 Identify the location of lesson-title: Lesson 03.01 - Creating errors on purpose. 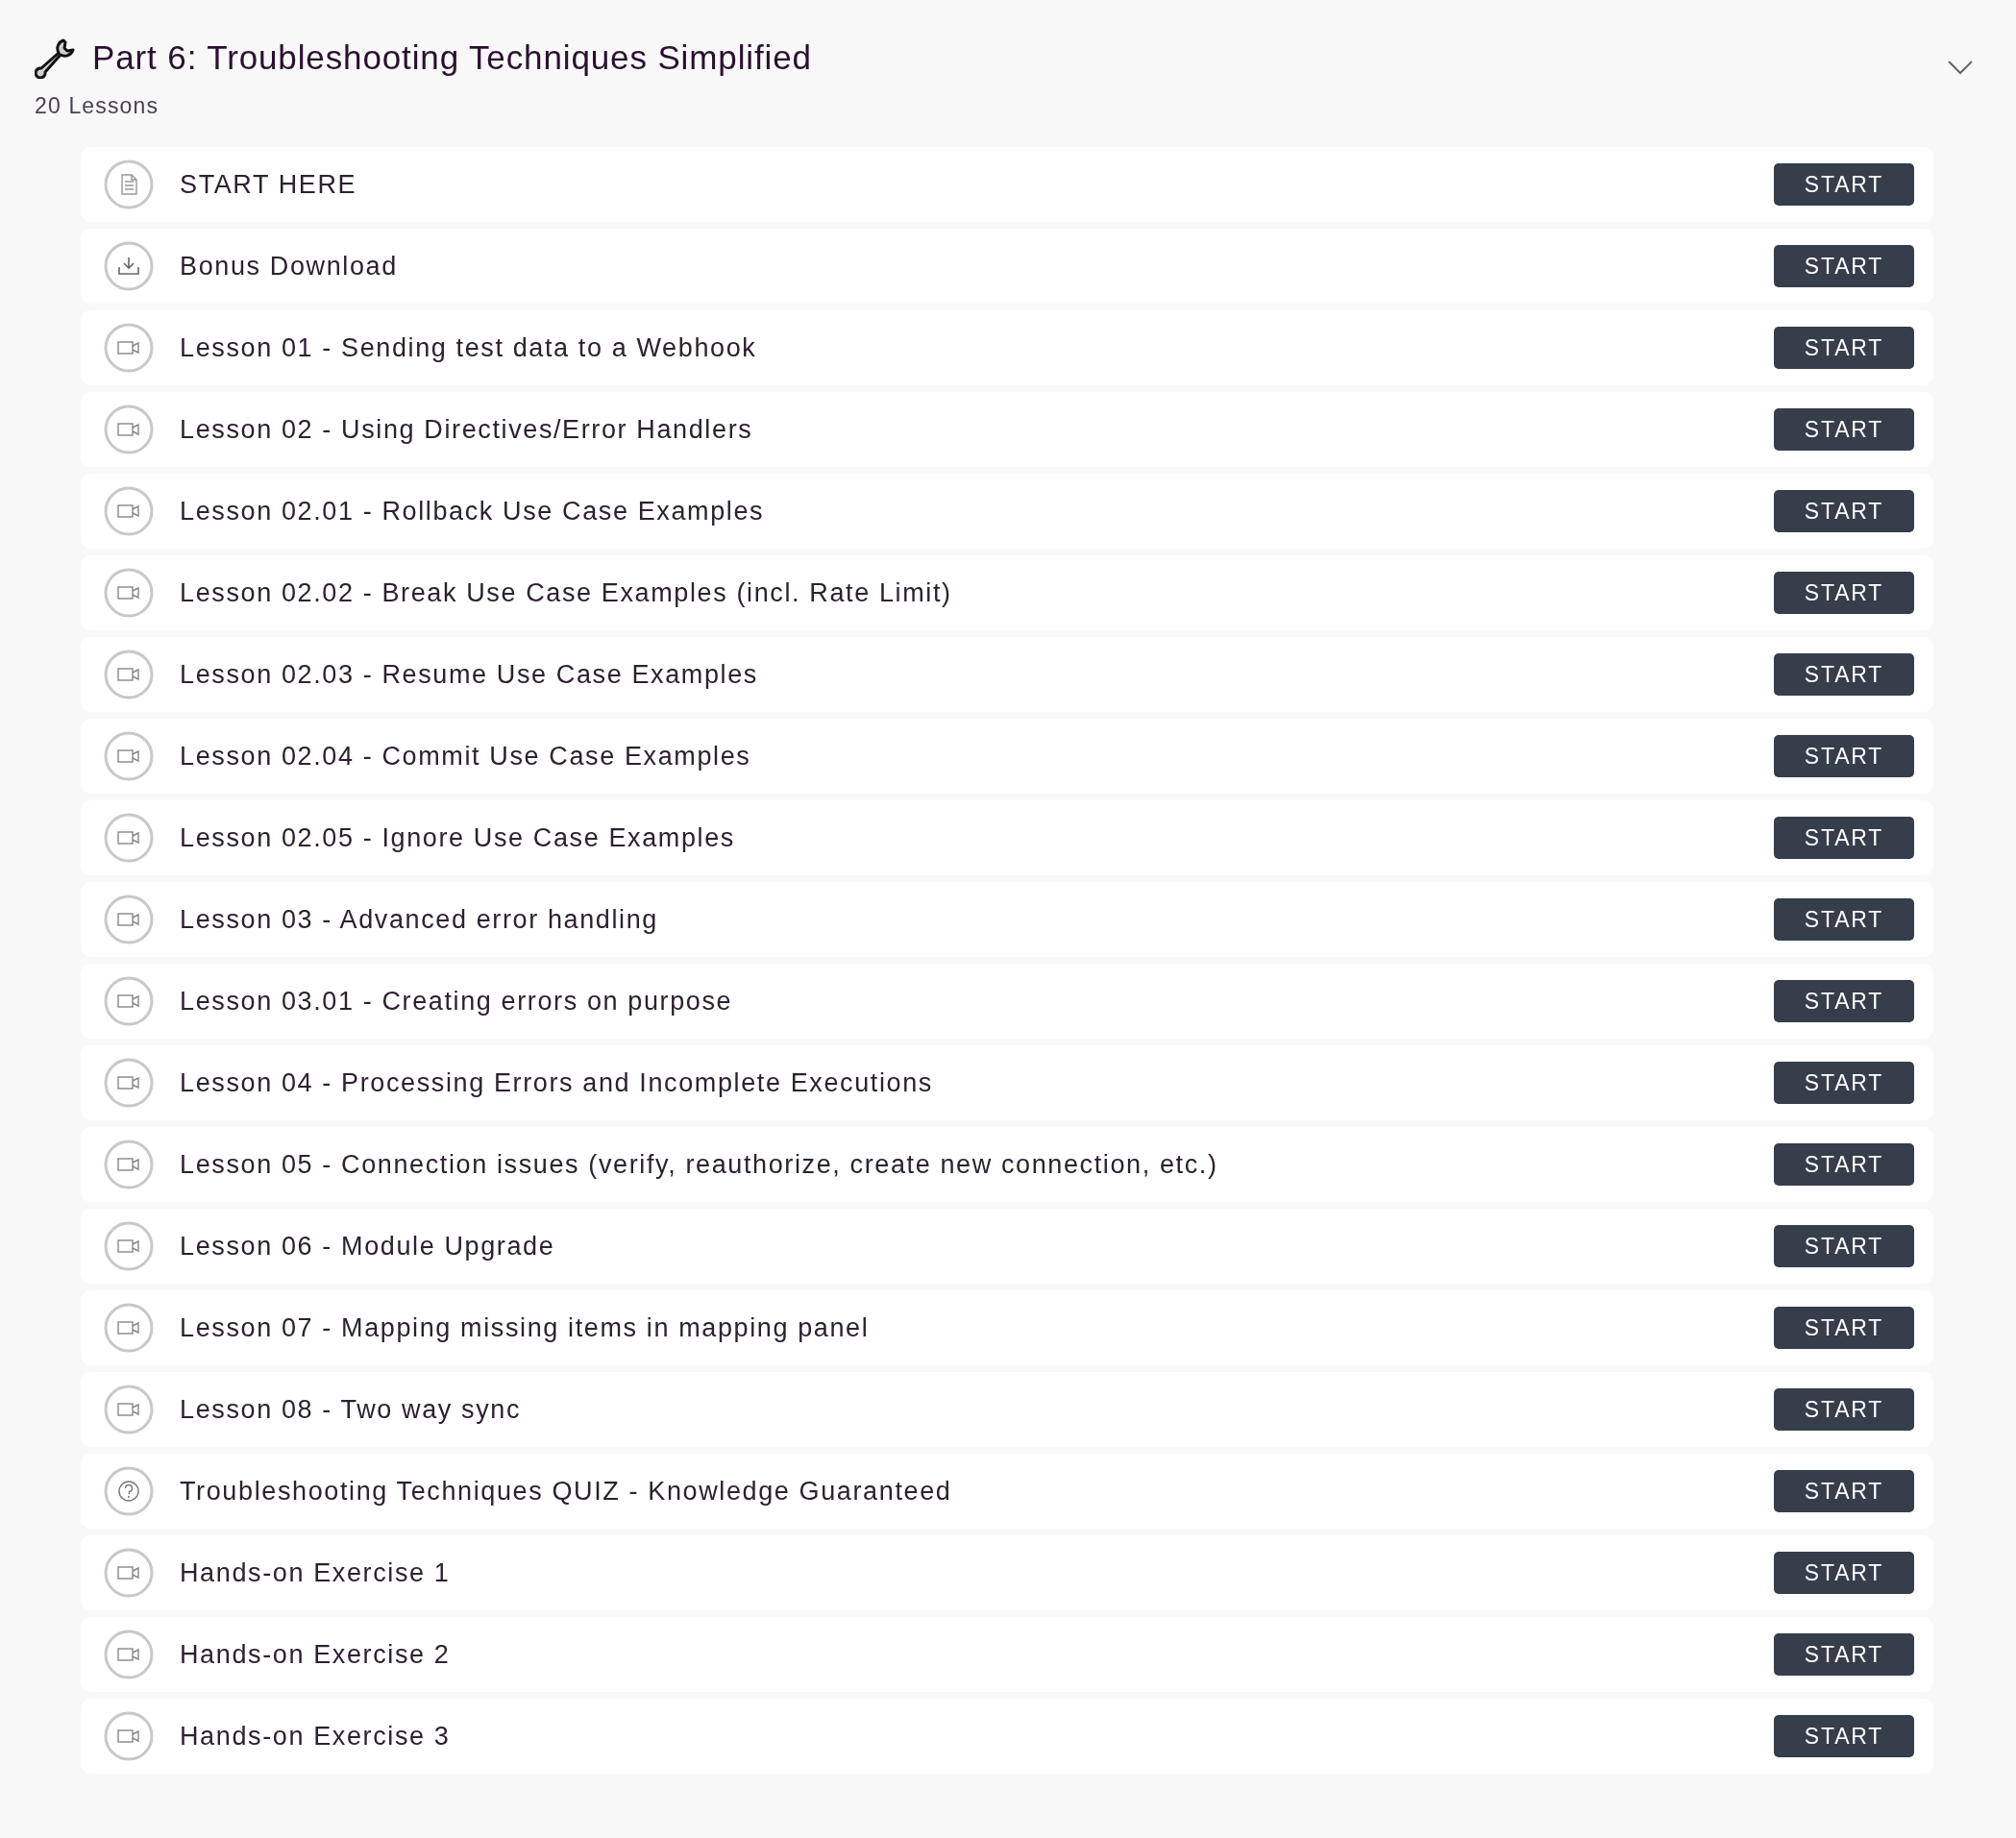
(457, 1001).